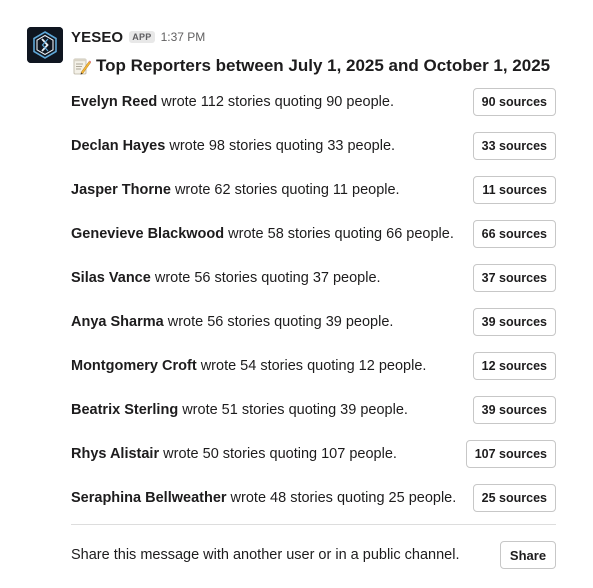 This screenshot has width=593, height=588. Describe the element at coordinates (514, 234) in the screenshot. I see `sources-button: 66 sources` at that location.